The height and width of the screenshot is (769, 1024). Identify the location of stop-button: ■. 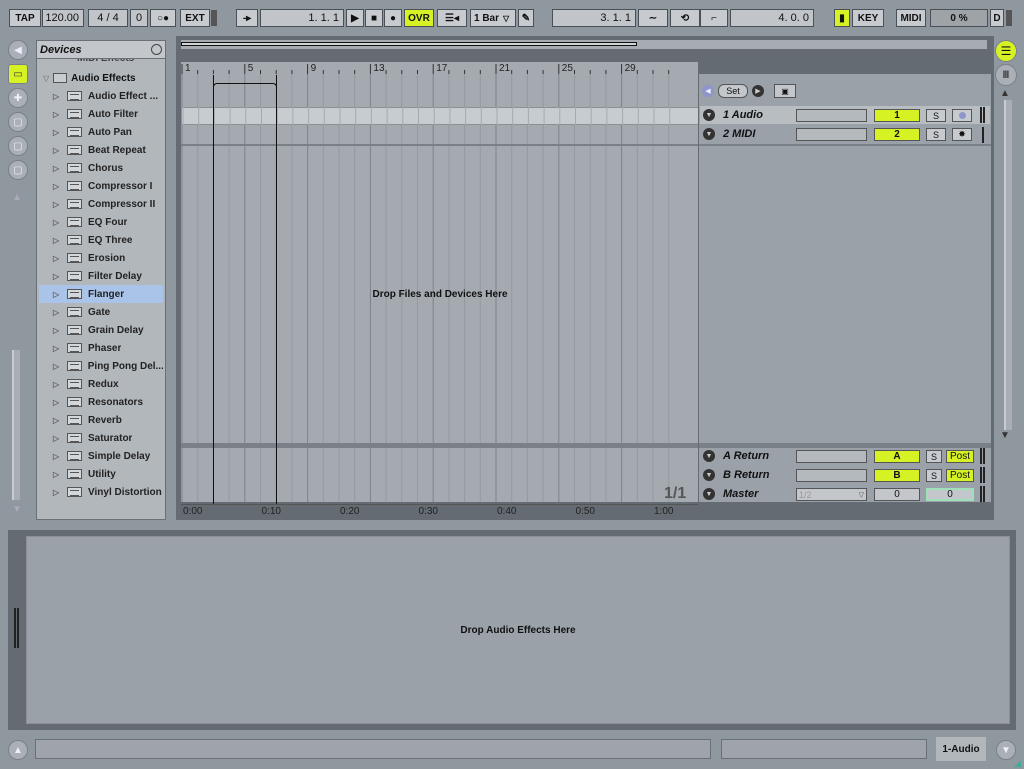
(374, 18).